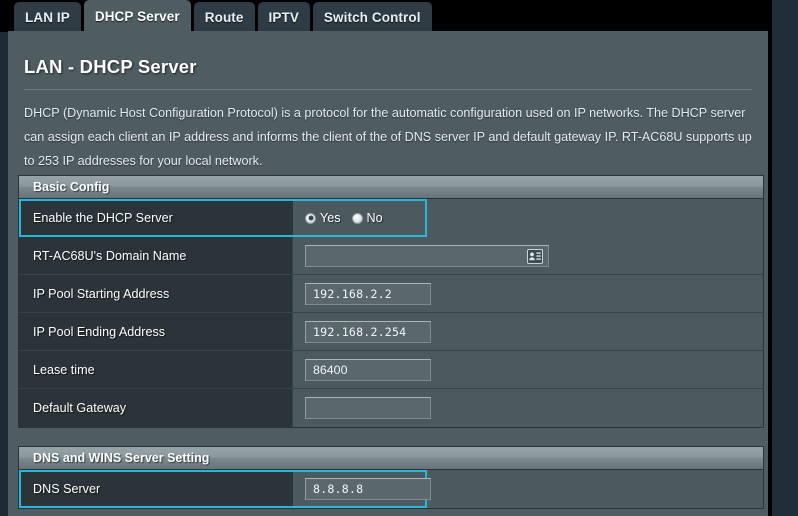  I want to click on ip-pool-end-input: 192.168.2.254, so click(368, 331).